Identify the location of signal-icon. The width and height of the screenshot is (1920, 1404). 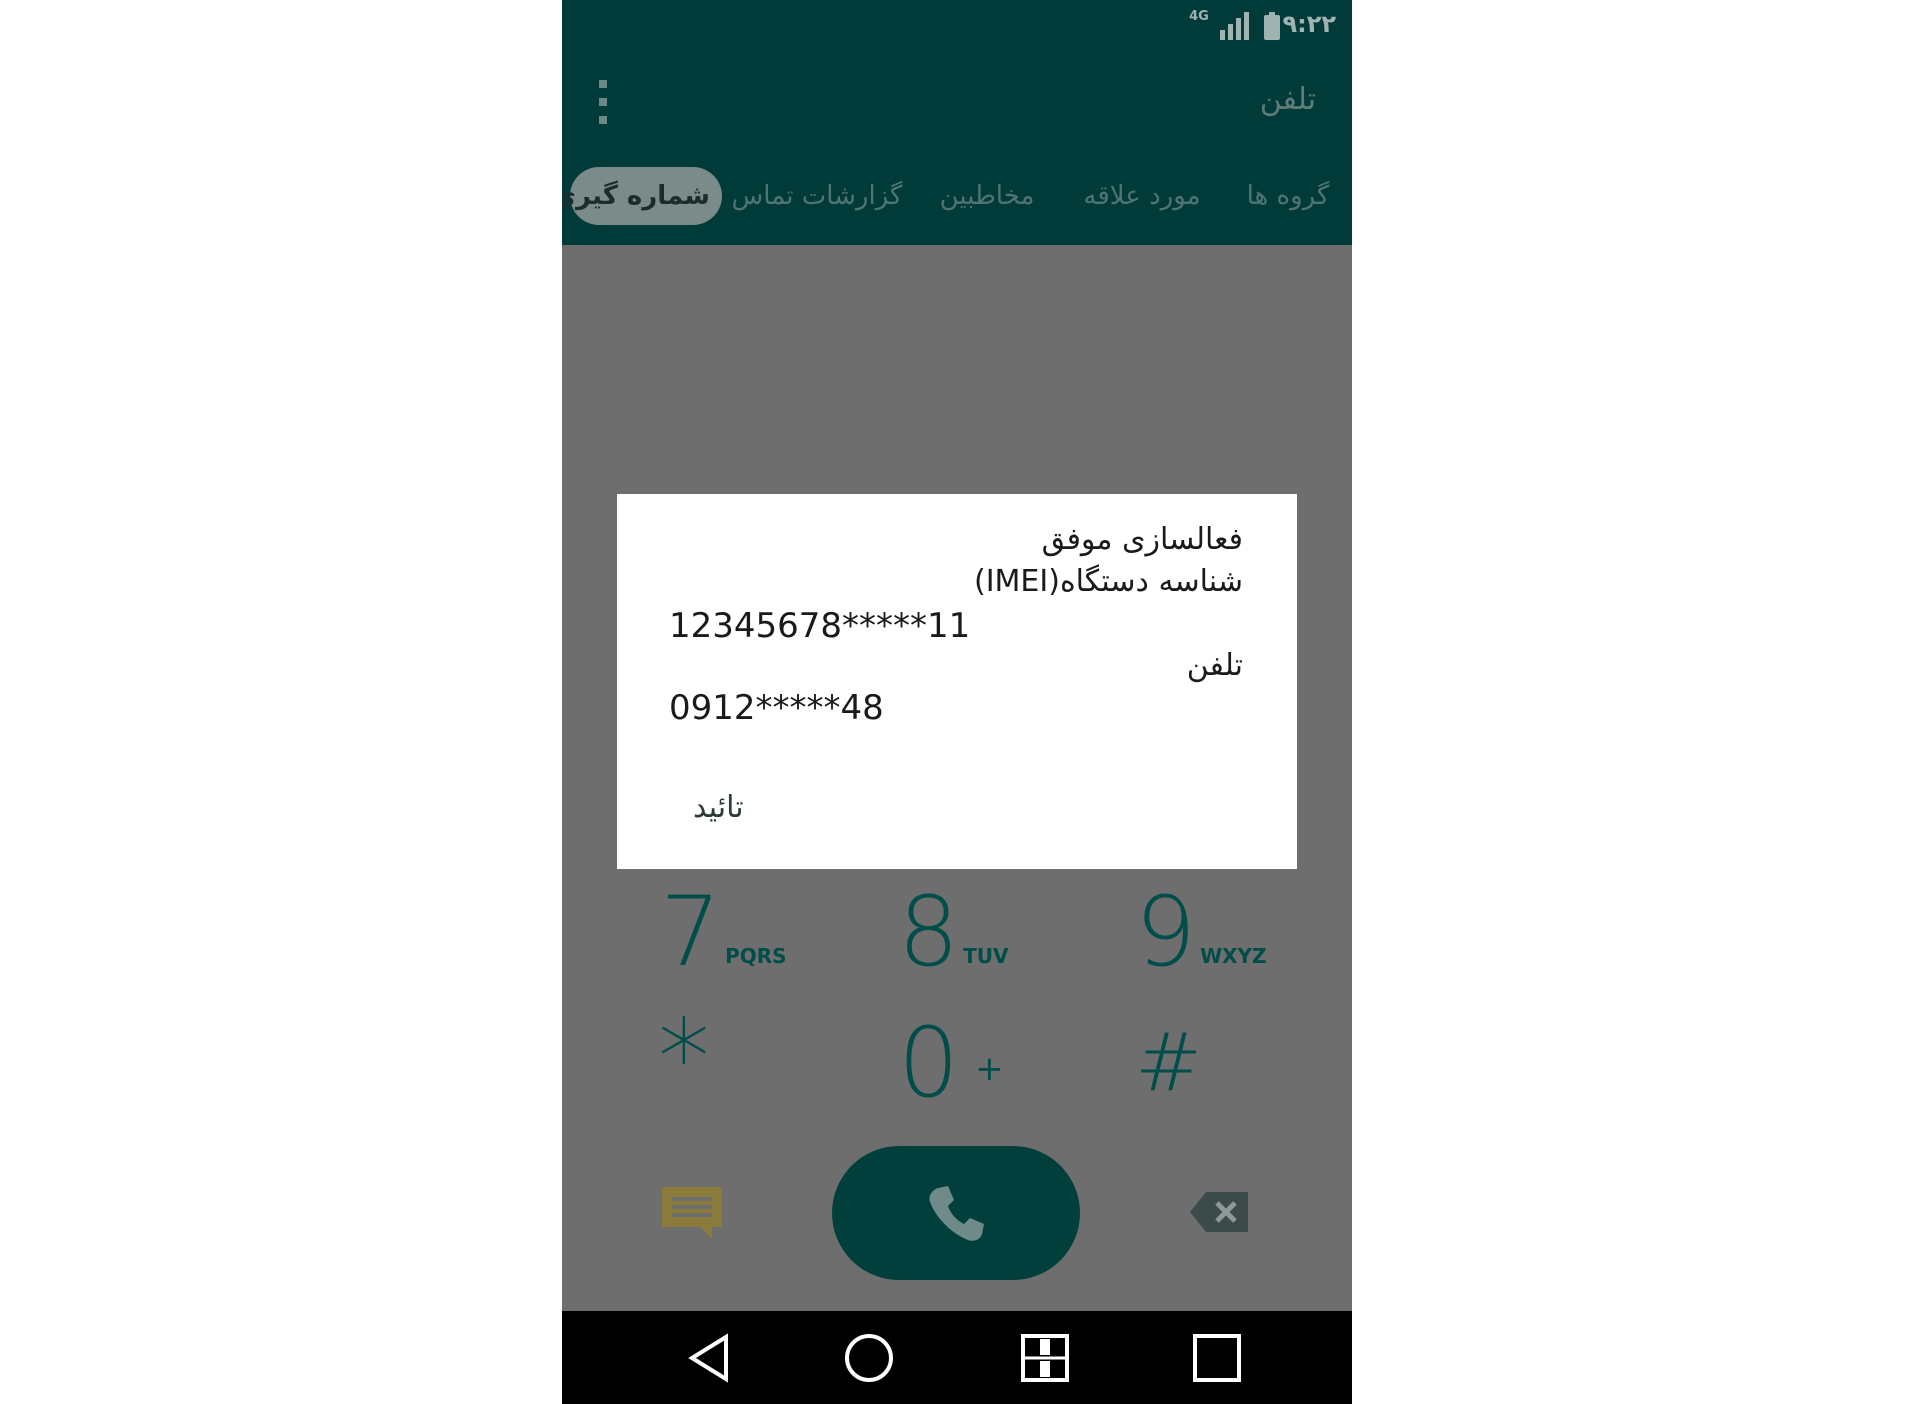
(1234, 26).